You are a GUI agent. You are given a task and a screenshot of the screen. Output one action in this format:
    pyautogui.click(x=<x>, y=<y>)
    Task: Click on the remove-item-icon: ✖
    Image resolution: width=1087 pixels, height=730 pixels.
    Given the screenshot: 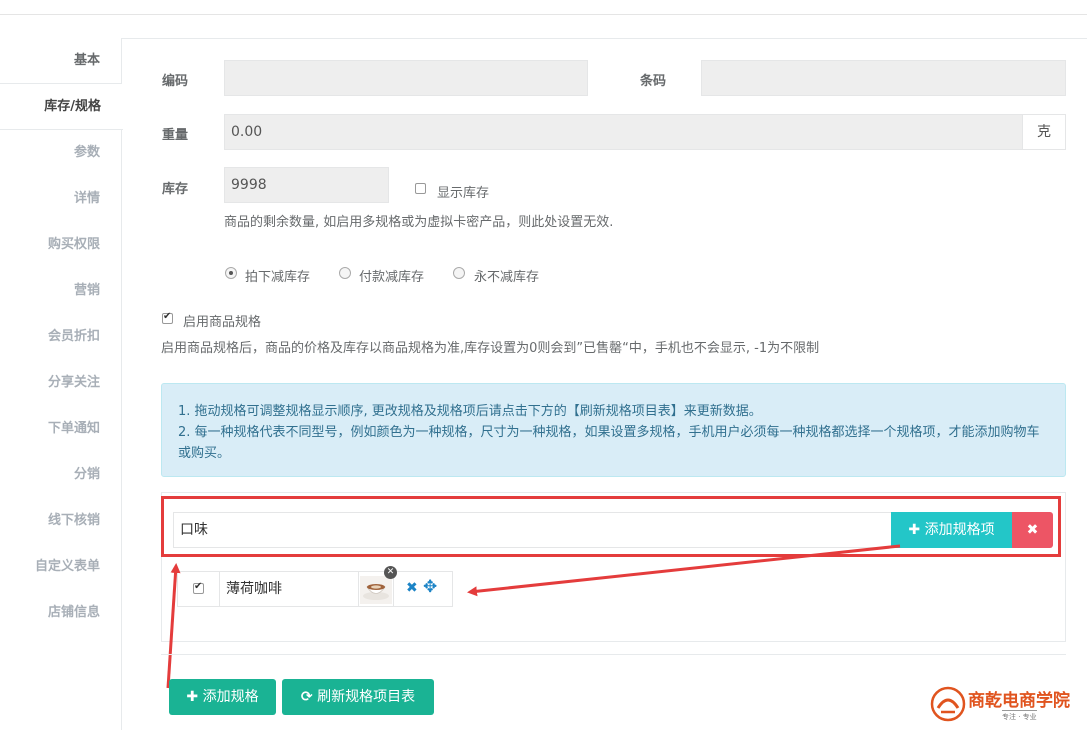 What is the action you would take?
    pyautogui.click(x=412, y=588)
    